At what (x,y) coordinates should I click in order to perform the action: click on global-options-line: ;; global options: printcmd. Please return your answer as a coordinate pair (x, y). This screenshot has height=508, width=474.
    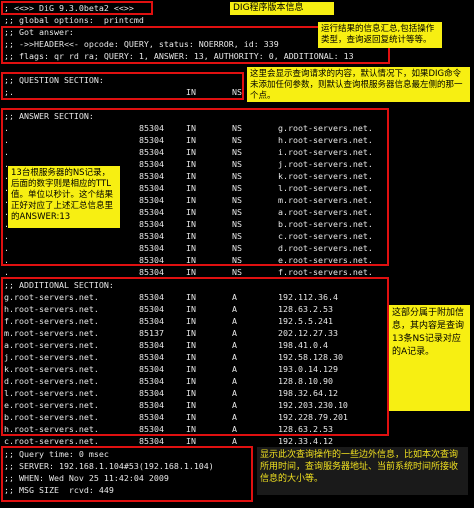
    Looking at the image, I should click on (74, 20).